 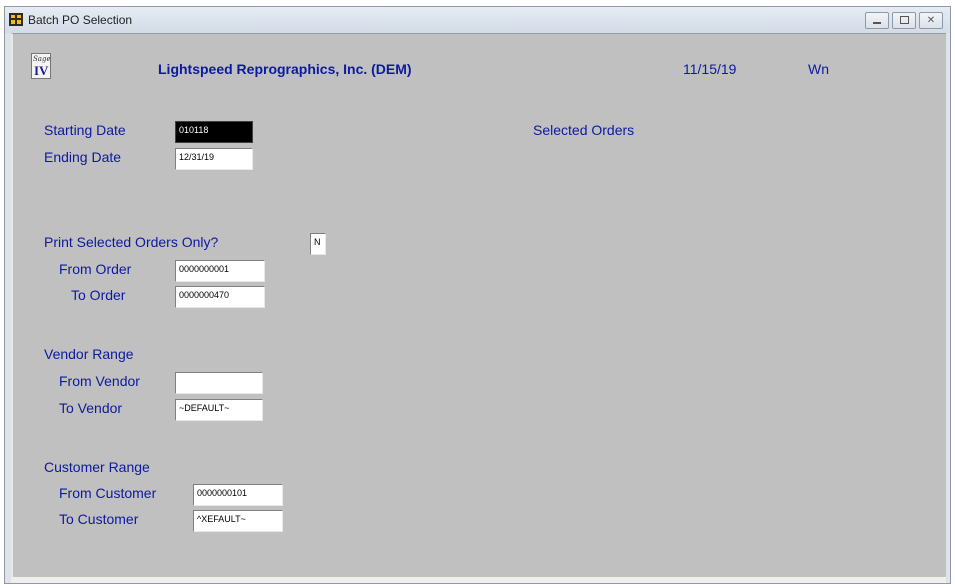 What do you see at coordinates (477, 20) in the screenshot?
I see `title-bar: Batch PO Selection ✕` at bounding box center [477, 20].